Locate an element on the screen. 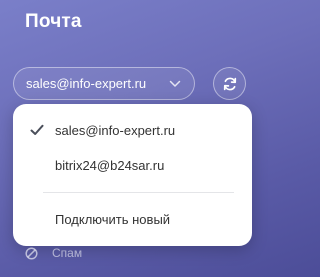  connect-new-mailbox-item: Подключить новый is located at coordinates (132, 219).